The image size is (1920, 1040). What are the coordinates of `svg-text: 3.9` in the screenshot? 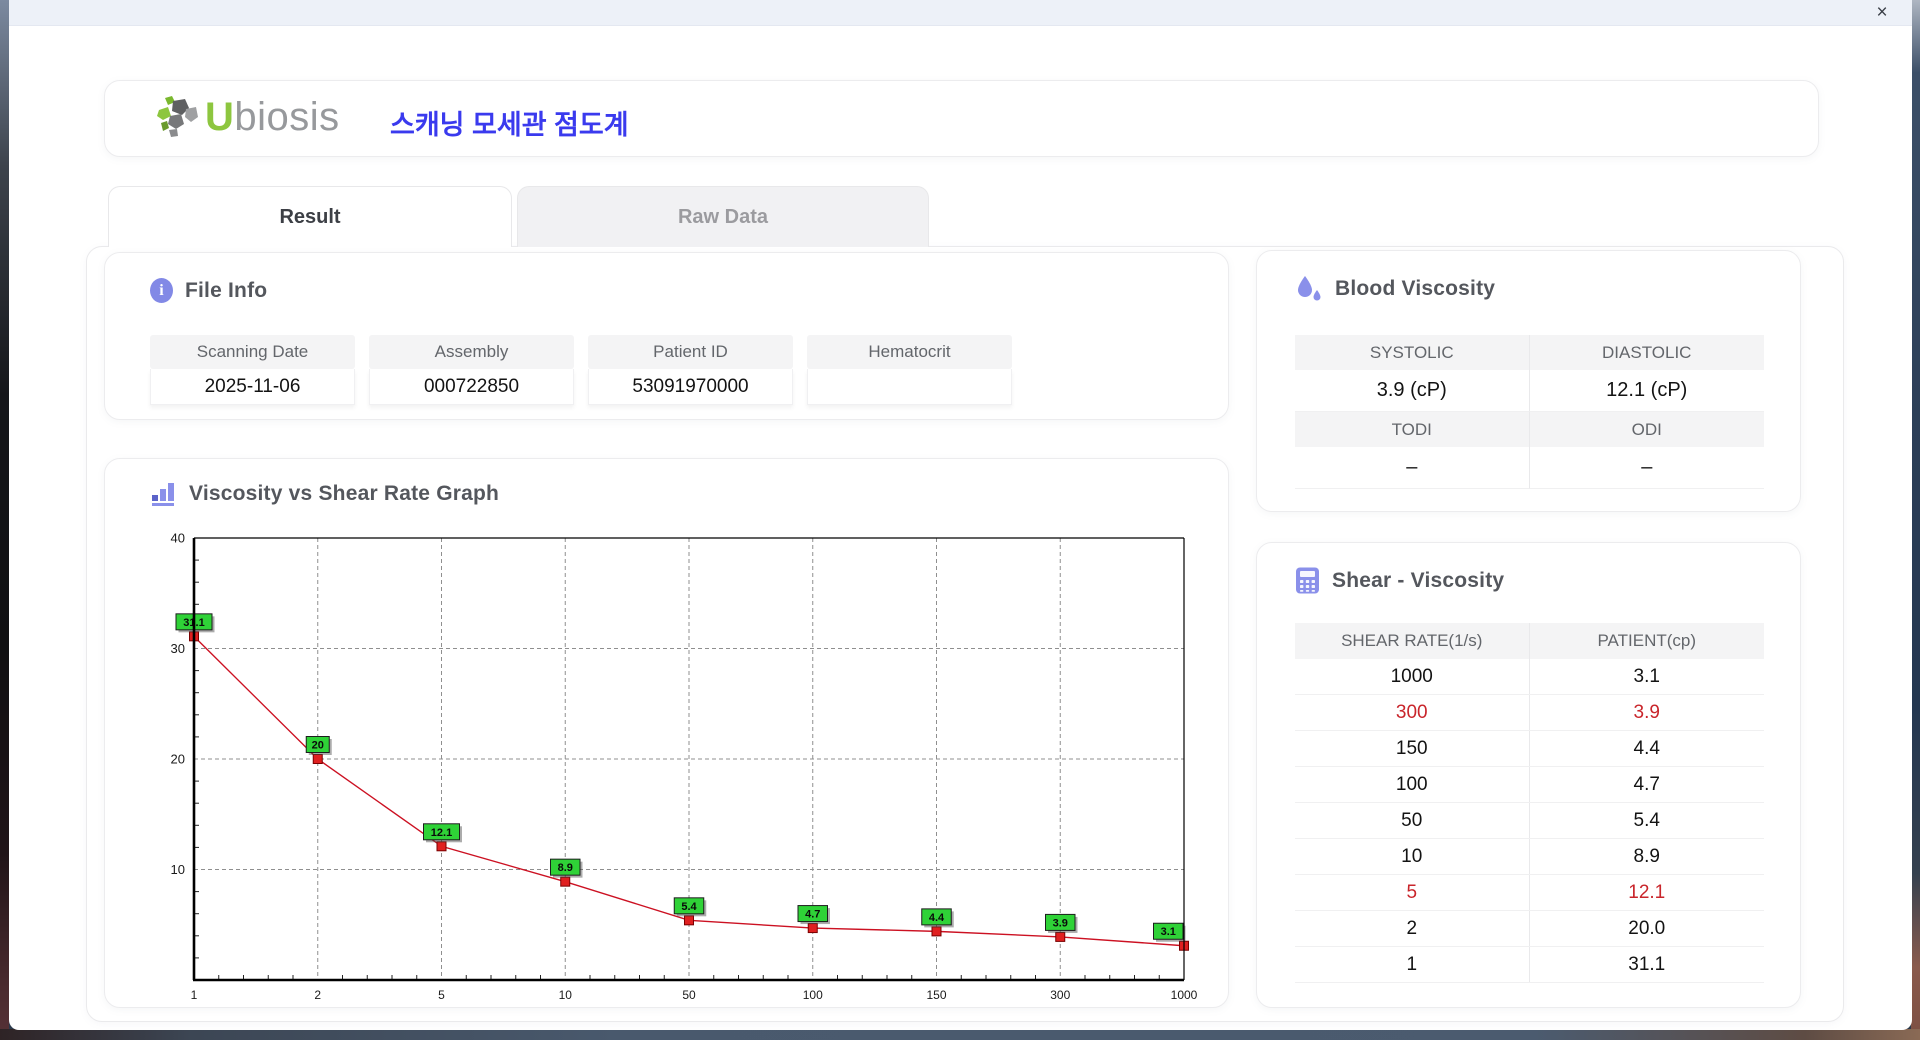 It's located at (1060, 923).